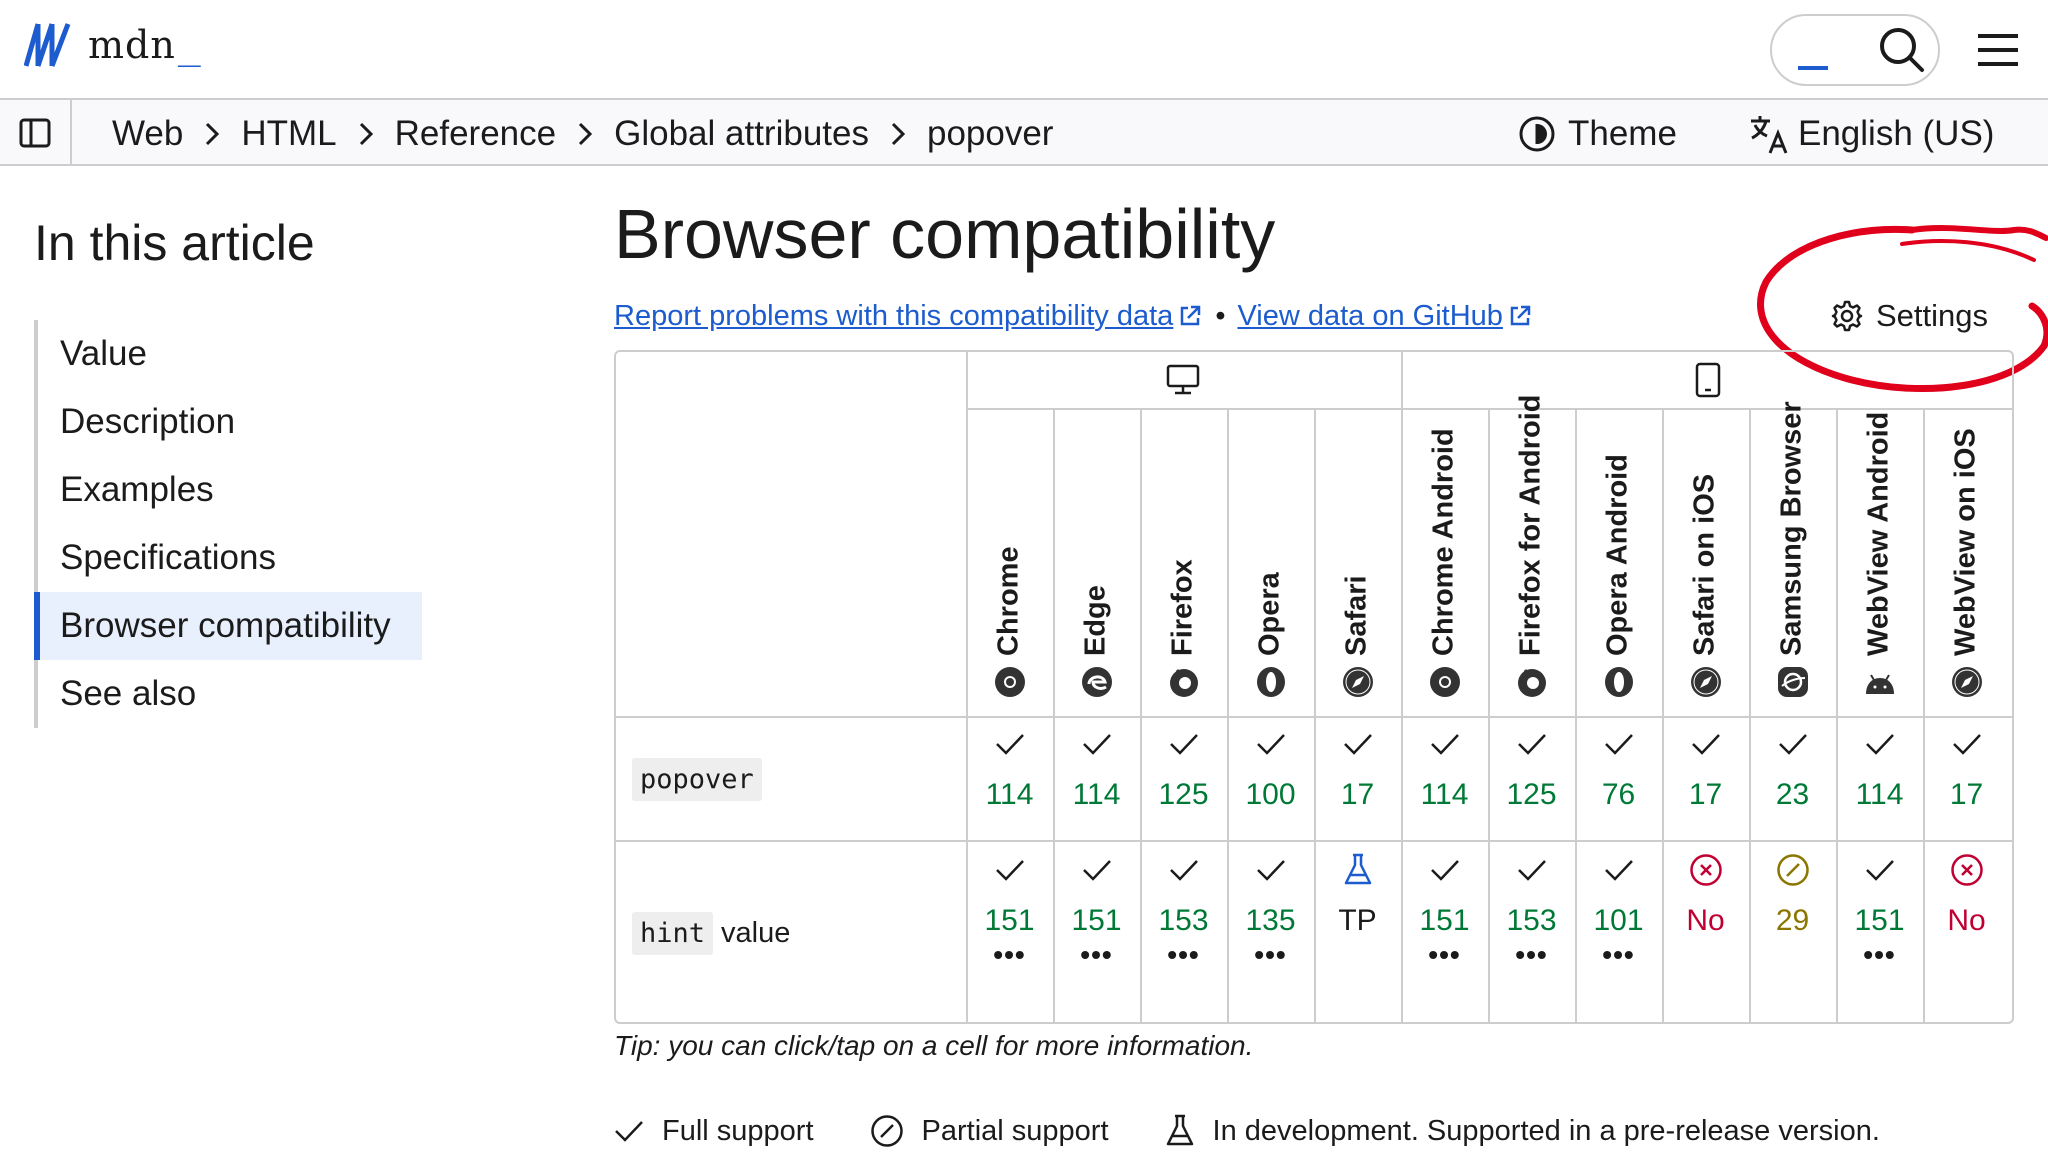  What do you see at coordinates (1357, 894) in the screenshot?
I see `support-cell: TP` at bounding box center [1357, 894].